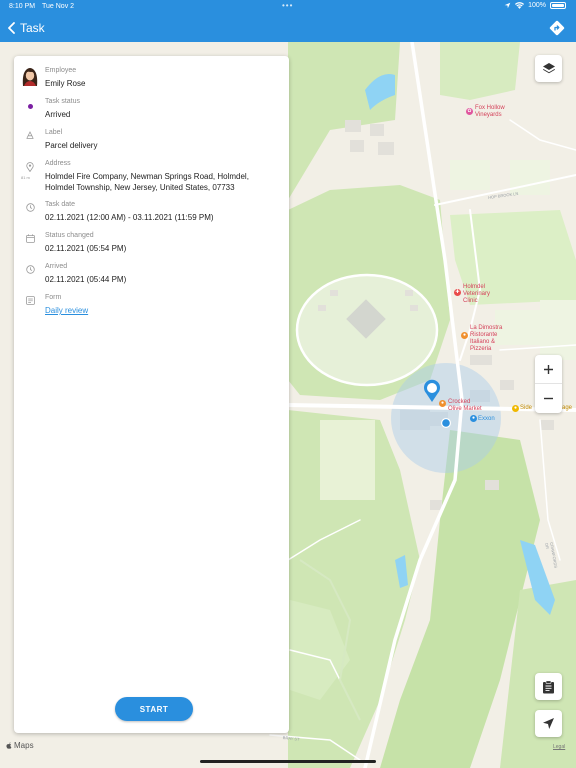 This screenshot has width=576, height=768. I want to click on form-link: Daily review, so click(162, 310).